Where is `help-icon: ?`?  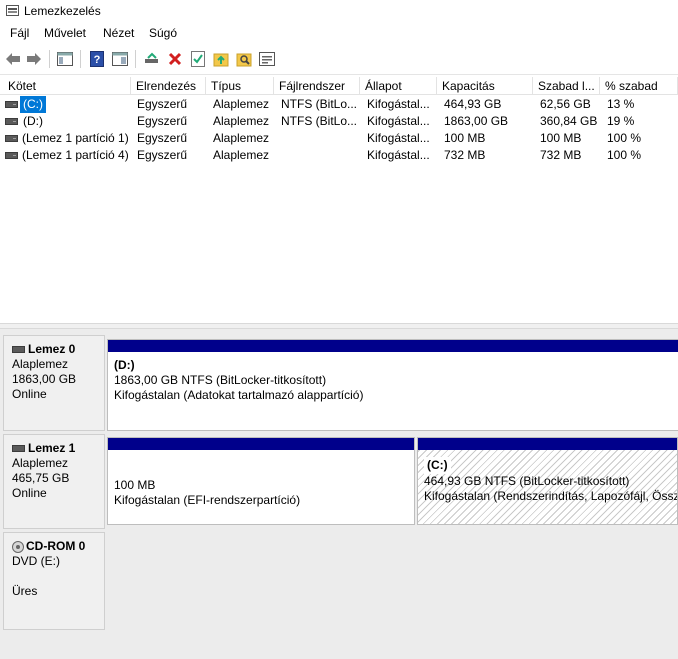
help-icon: ? is located at coordinates (97, 59).